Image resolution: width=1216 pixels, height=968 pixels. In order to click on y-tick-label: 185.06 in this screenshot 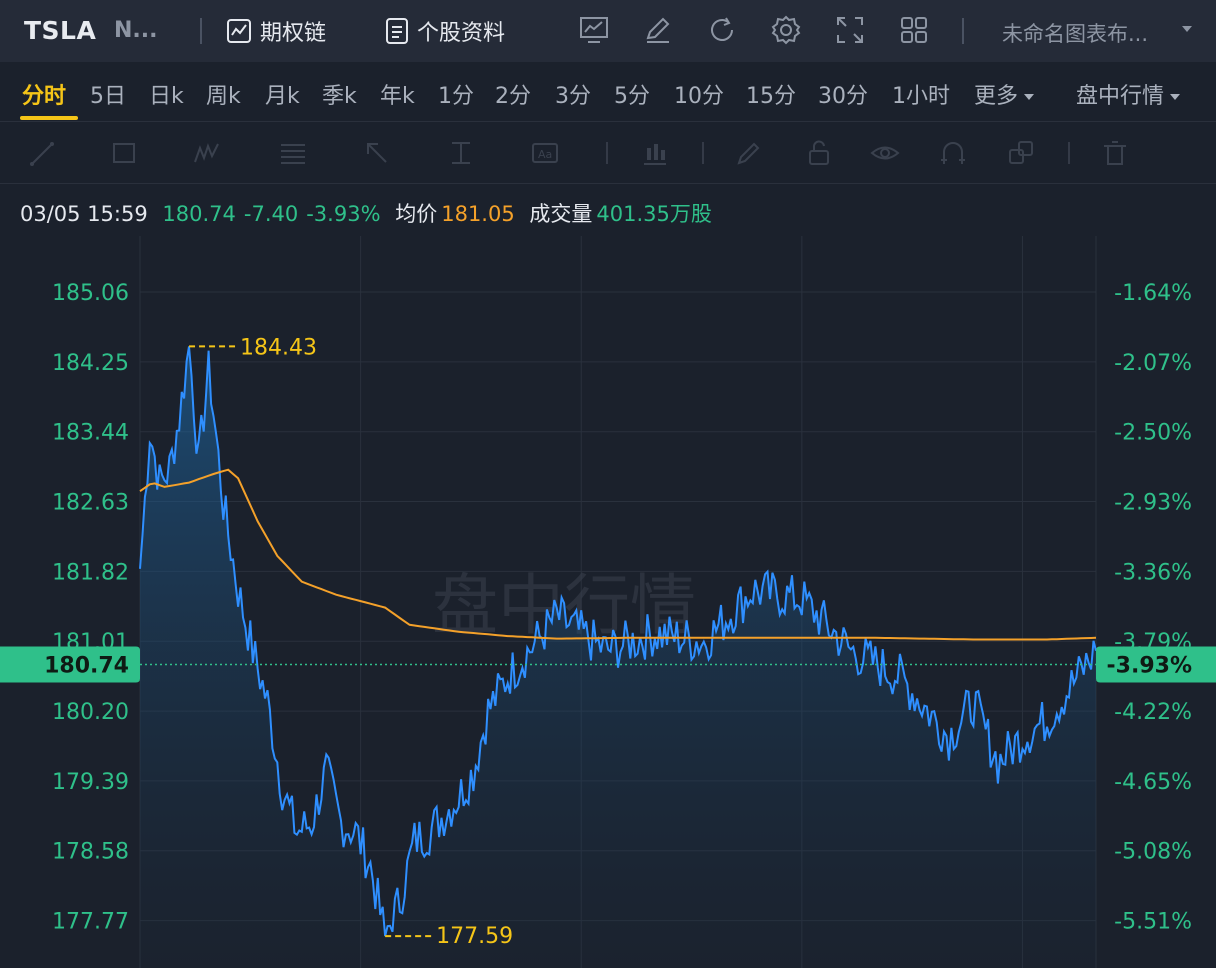, I will do `click(90, 293)`.